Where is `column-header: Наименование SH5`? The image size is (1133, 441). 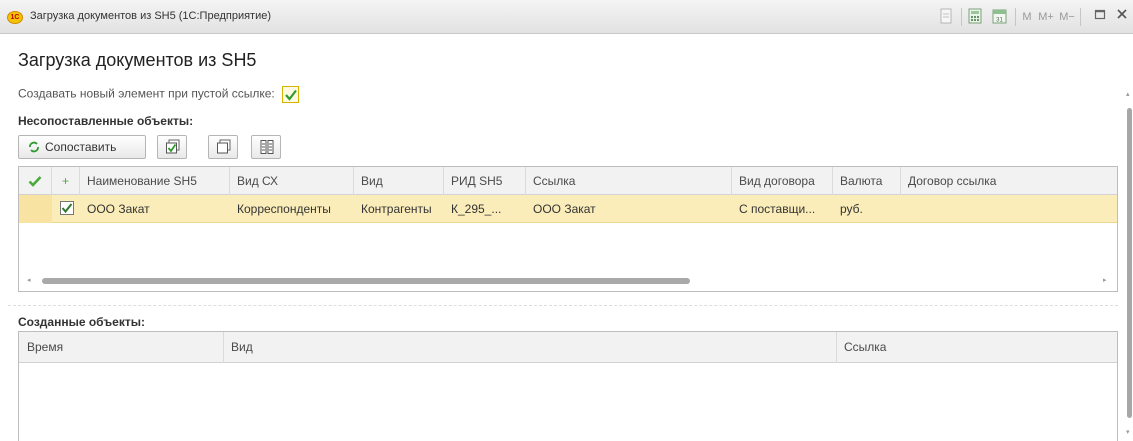 column-header: Наименование SH5 is located at coordinates (155, 181).